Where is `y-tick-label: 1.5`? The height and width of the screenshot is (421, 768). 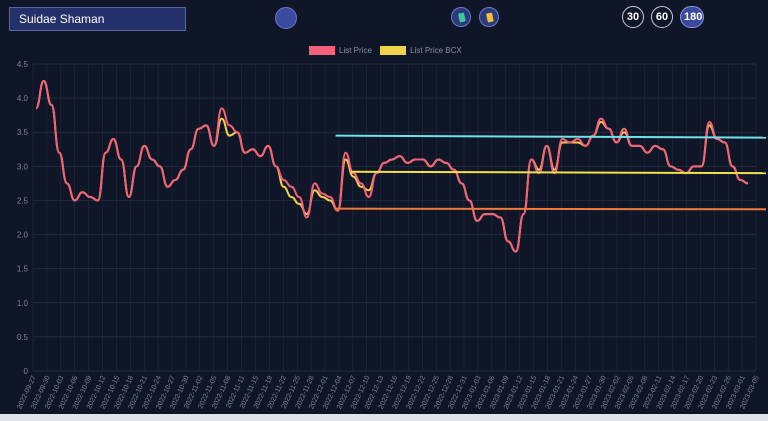
y-tick-label: 1.5 is located at coordinates (23, 269).